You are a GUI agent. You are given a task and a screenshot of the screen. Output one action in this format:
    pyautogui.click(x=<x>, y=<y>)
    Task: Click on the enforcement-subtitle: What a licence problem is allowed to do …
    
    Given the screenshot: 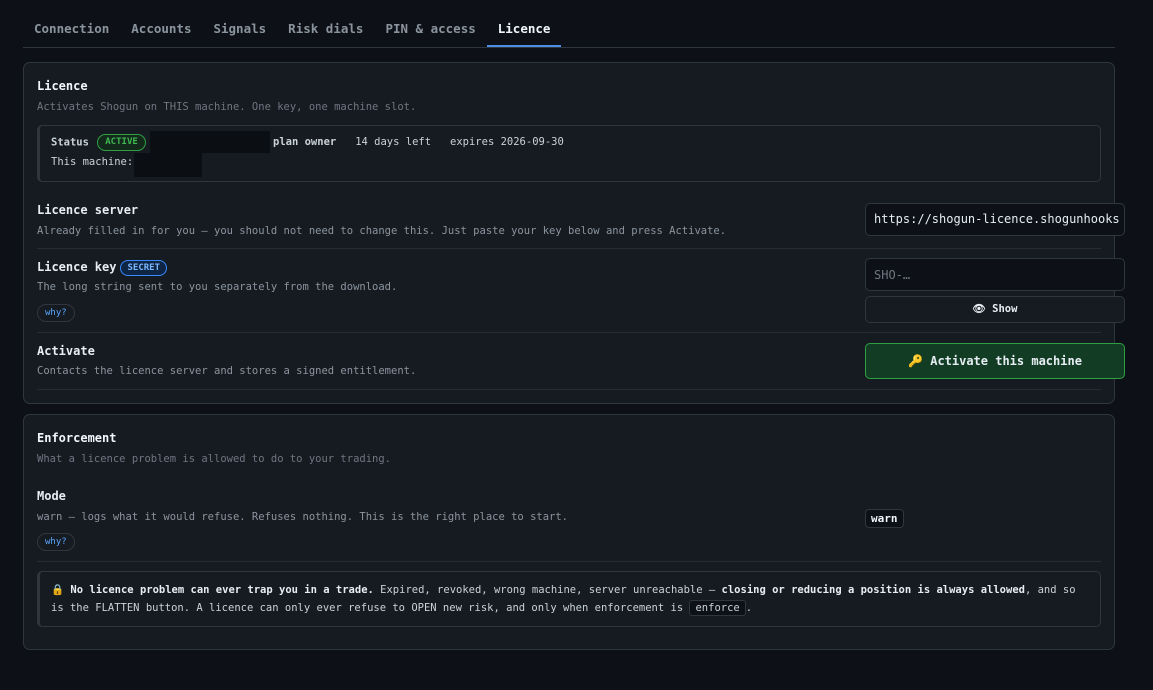 What is the action you would take?
    pyautogui.click(x=214, y=459)
    